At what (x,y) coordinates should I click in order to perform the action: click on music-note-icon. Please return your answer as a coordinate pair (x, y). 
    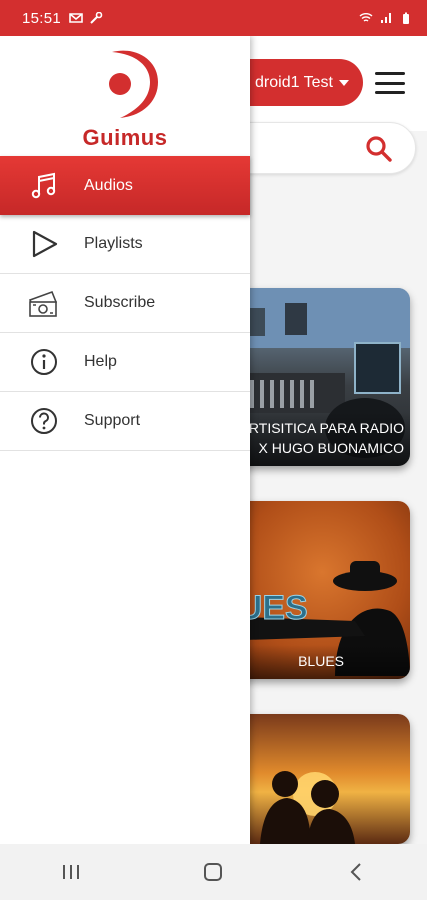
    Looking at the image, I should click on (44, 186).